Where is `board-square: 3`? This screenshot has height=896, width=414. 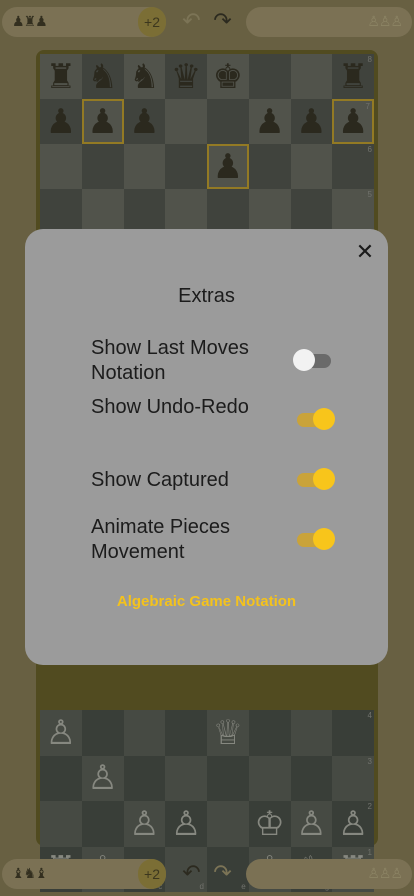 board-square: 3 is located at coordinates (353, 778).